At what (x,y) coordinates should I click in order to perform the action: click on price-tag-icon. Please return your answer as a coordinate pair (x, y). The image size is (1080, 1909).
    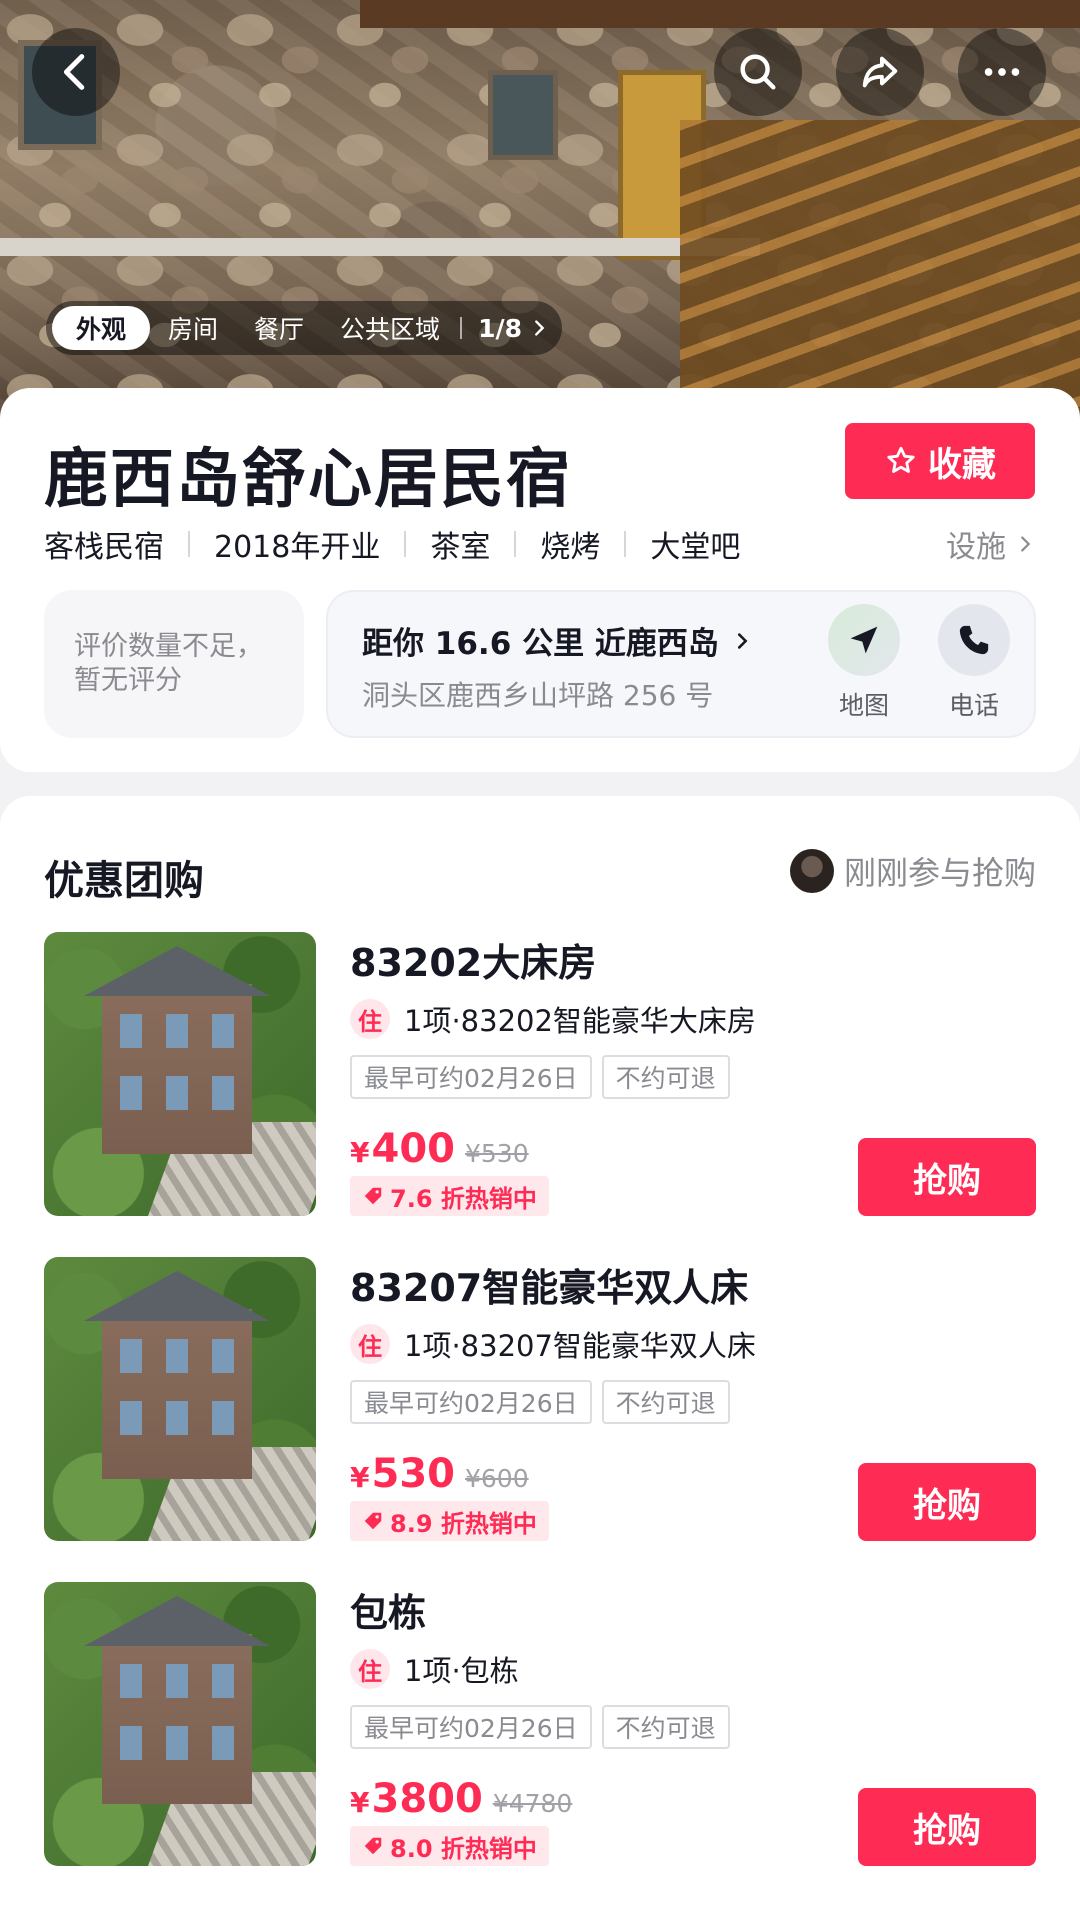
    Looking at the image, I should click on (373, 1196).